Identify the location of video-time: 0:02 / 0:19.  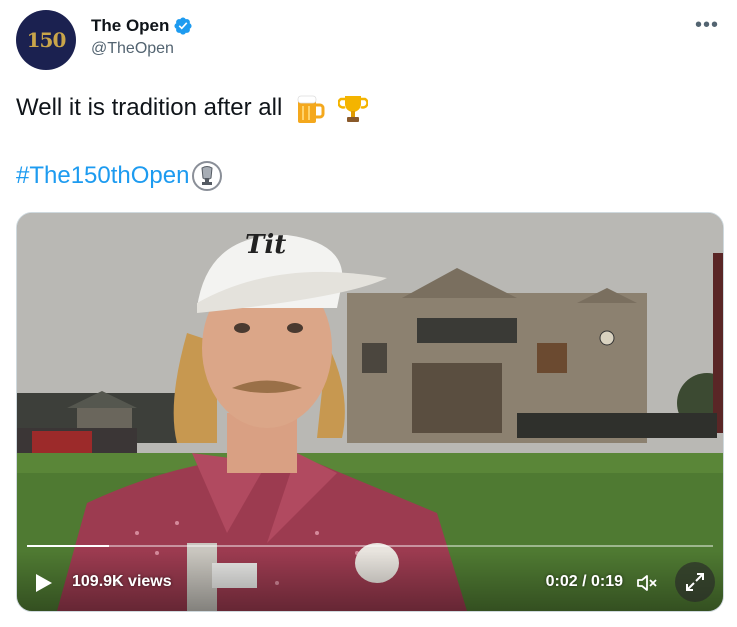
(584, 581).